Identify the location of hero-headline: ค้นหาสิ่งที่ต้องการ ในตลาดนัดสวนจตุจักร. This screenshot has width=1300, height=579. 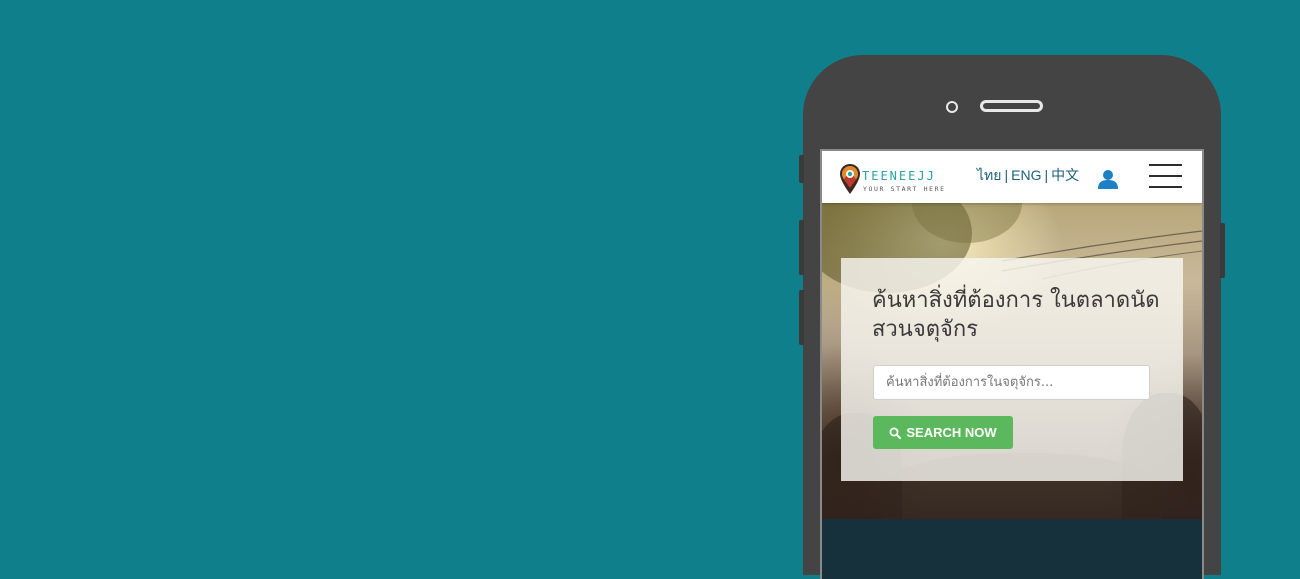
(1016, 315).